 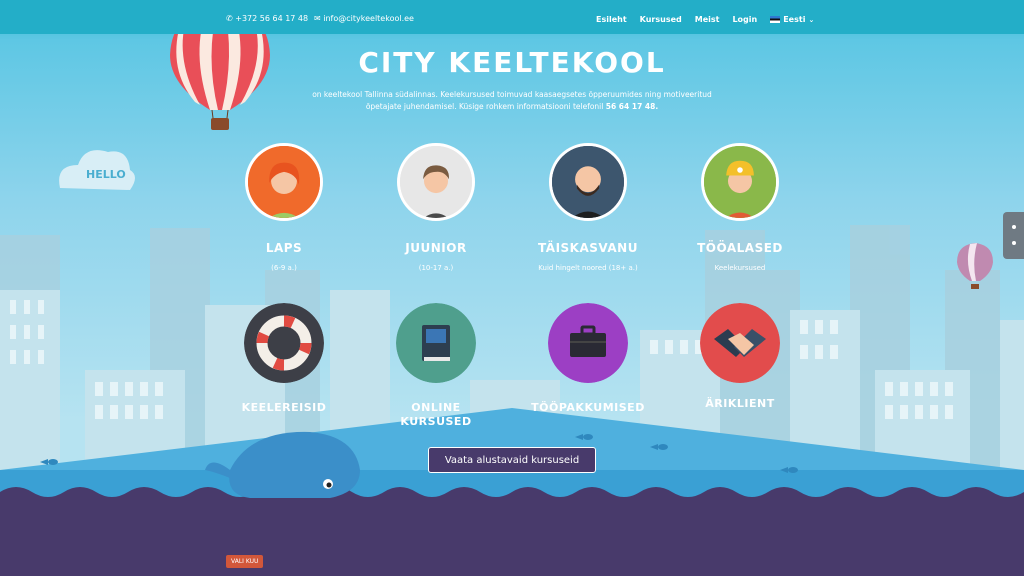 What do you see at coordinates (661, 19) in the screenshot?
I see `nav-kursused: Kursused` at bounding box center [661, 19].